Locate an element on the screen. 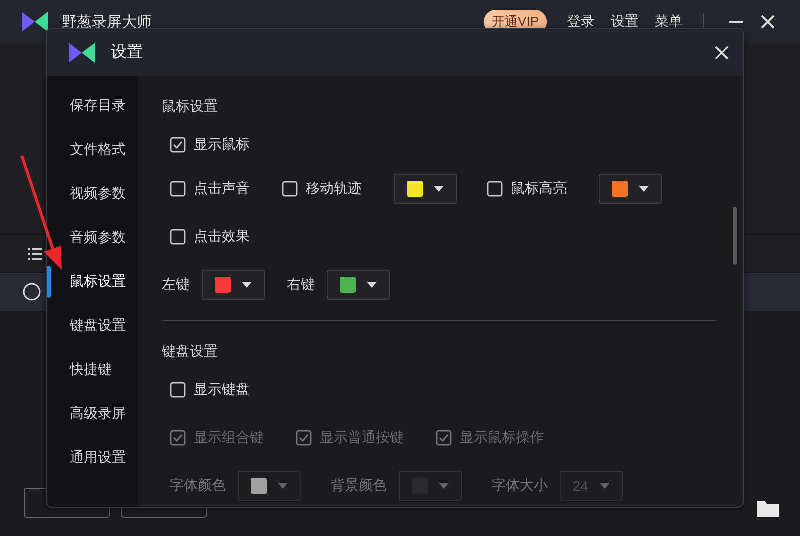  sidebar-item: 键盘设置 is located at coordinates (98, 326).